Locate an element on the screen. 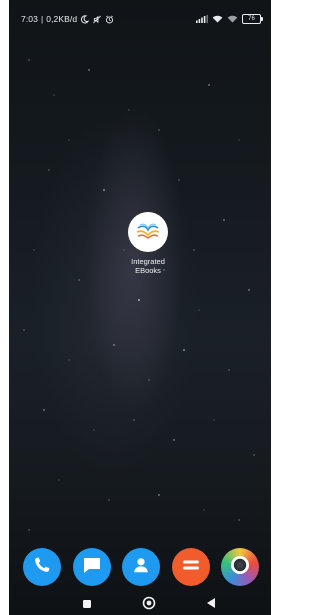 Image resolution: width=320 pixels, height=615 pixels. recents-button is located at coordinates (87, 605).